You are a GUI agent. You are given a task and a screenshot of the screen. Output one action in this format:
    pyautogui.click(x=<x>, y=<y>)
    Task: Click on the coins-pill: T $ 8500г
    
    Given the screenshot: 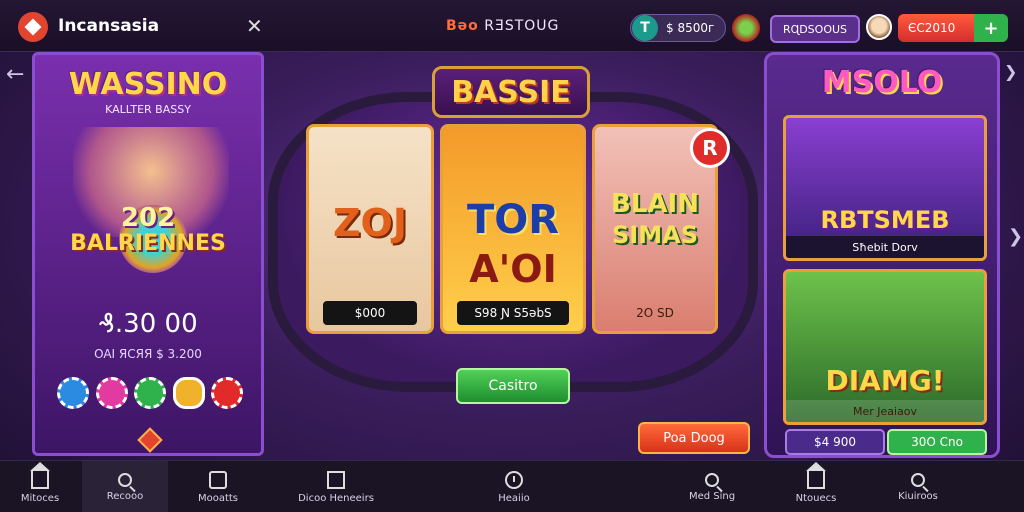 What is the action you would take?
    pyautogui.click(x=678, y=28)
    